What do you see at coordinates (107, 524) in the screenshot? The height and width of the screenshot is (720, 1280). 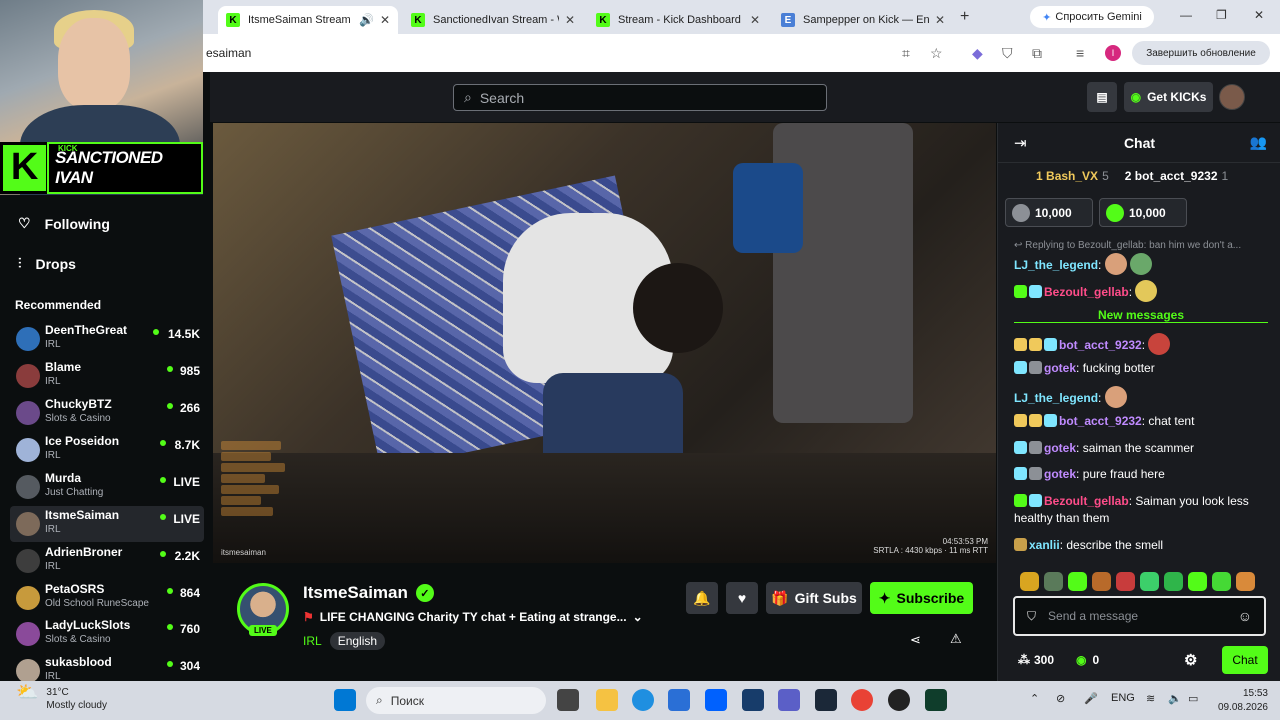 I see `sidebar-item-channel: ItsmeSaiman IRL LIVE` at bounding box center [107, 524].